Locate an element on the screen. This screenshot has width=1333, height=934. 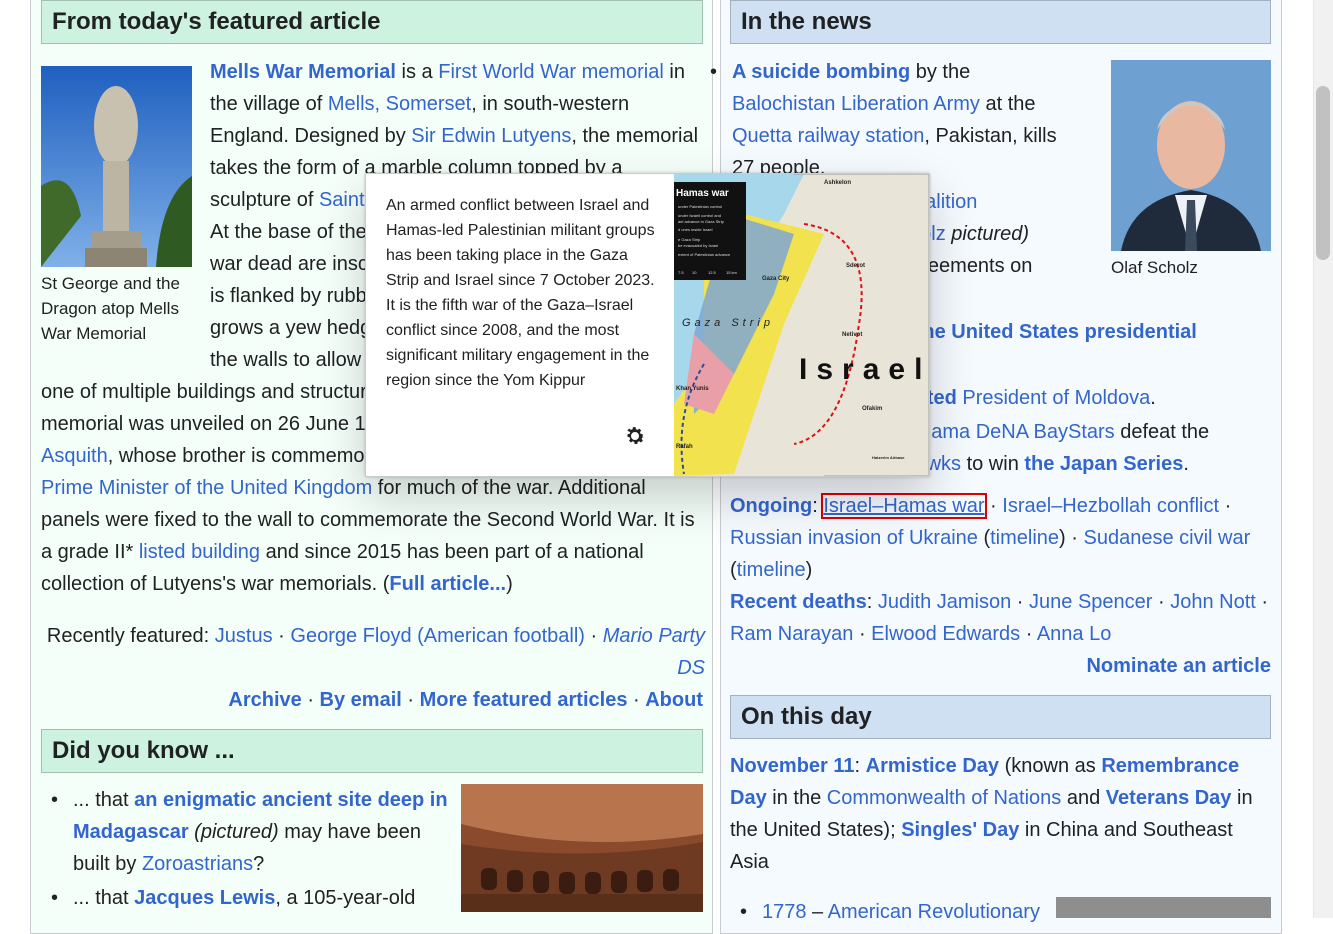
text-span: at the is located at coordinates (1007, 104).